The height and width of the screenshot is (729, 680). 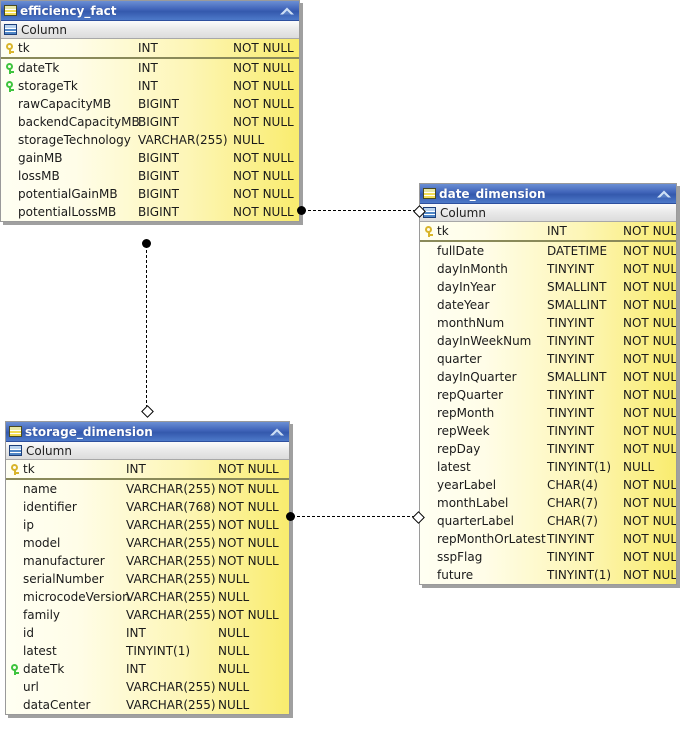 I want to click on column-row: storageTechnology VARCHAR(255) NULL, so click(x=150, y=140).